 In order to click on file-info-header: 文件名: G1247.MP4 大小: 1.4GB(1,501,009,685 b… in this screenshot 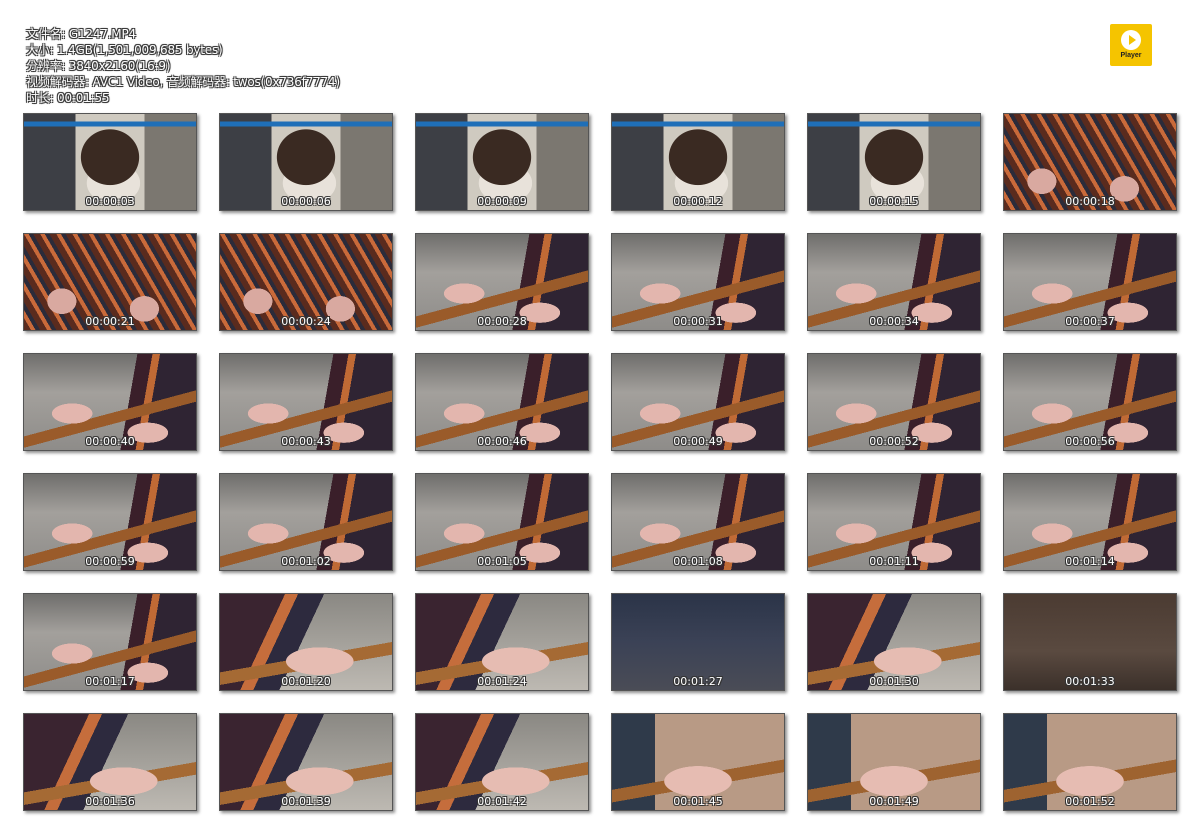, I will do `click(183, 66)`.